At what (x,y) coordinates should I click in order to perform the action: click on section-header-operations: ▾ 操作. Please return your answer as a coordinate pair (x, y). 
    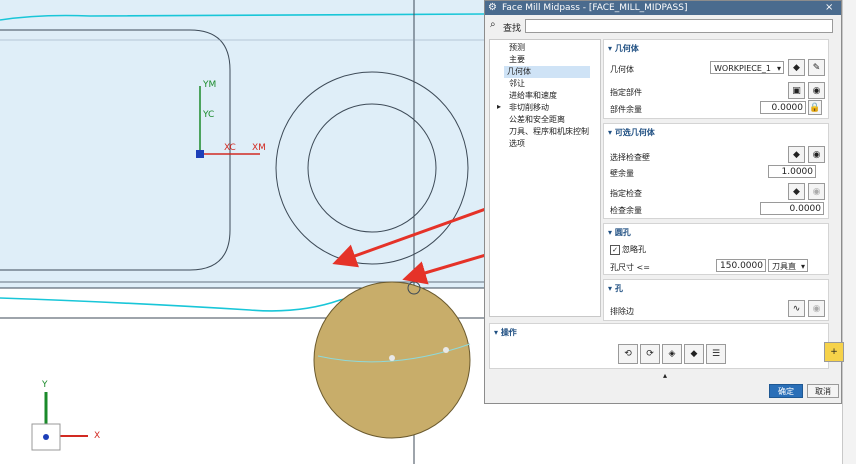
    Looking at the image, I should click on (505, 332).